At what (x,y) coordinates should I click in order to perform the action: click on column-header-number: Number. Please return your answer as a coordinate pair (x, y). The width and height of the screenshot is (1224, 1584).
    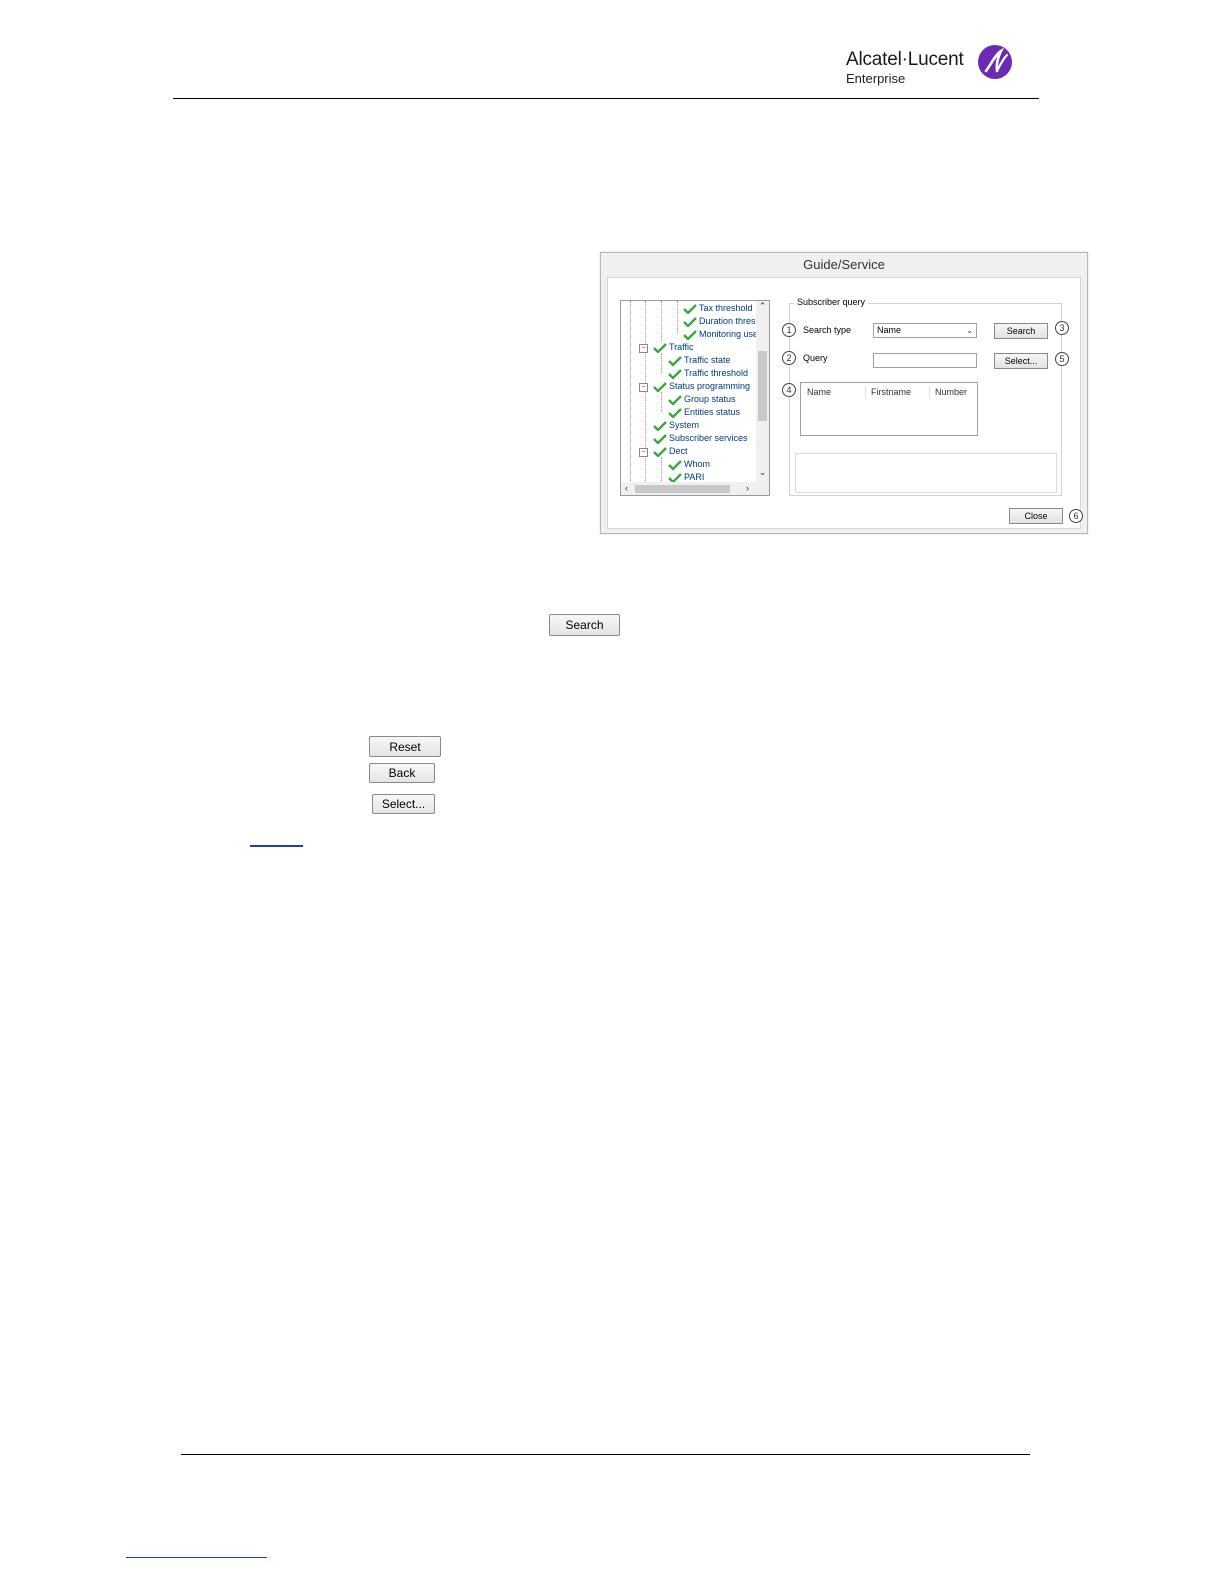
    Looking at the image, I should click on (951, 392).